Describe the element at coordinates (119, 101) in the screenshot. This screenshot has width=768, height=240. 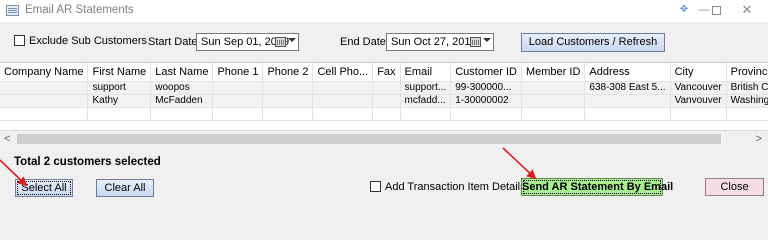
I see `table-cell: Kathy` at that location.